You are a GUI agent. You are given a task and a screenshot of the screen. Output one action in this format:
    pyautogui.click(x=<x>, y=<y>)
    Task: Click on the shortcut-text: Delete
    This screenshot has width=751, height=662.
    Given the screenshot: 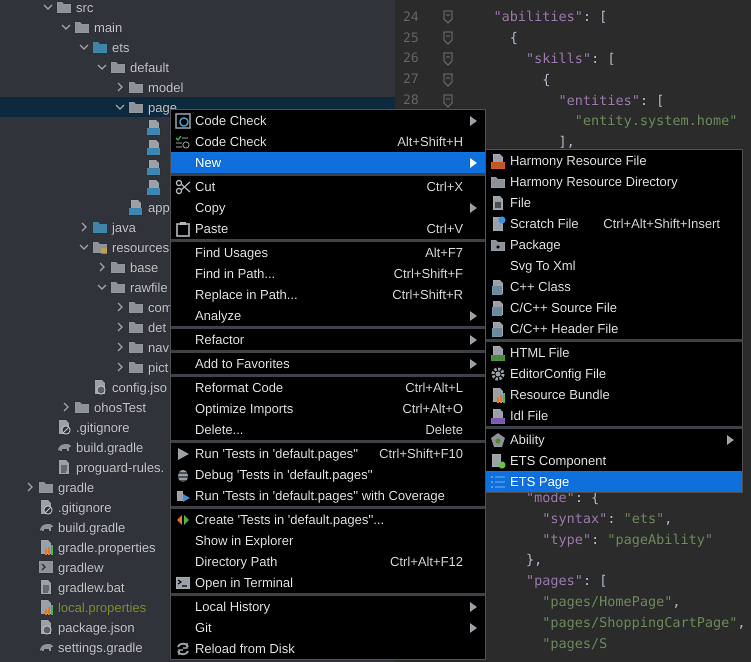 What is the action you would take?
    pyautogui.click(x=444, y=429)
    